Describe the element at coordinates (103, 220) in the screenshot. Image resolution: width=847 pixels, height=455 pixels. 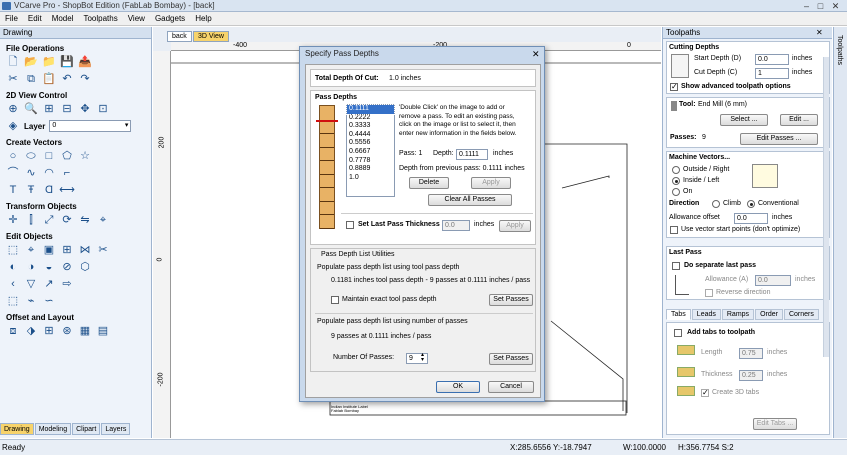
I see `distort-icon: ⌖` at that location.